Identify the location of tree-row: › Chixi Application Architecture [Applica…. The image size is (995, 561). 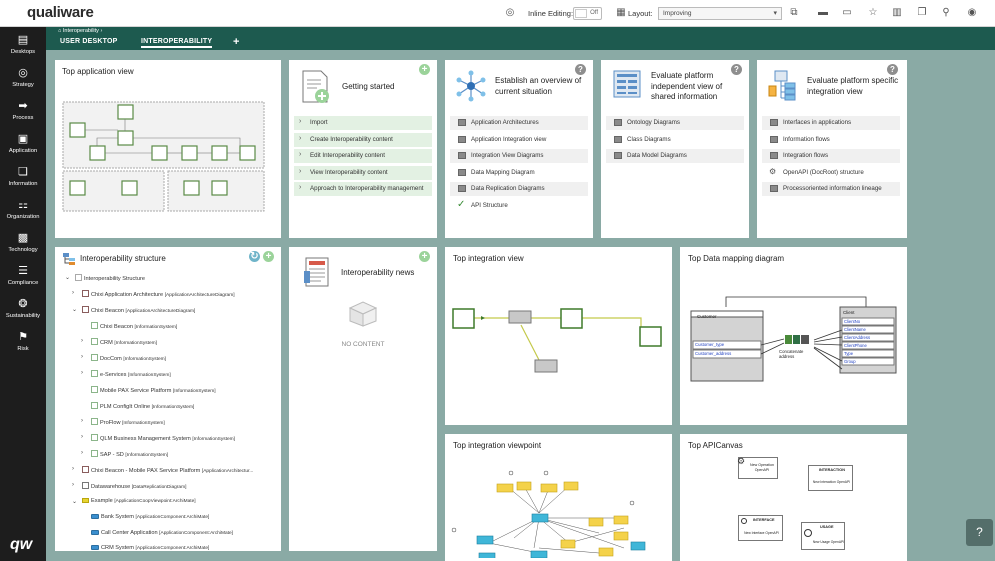
(153, 294).